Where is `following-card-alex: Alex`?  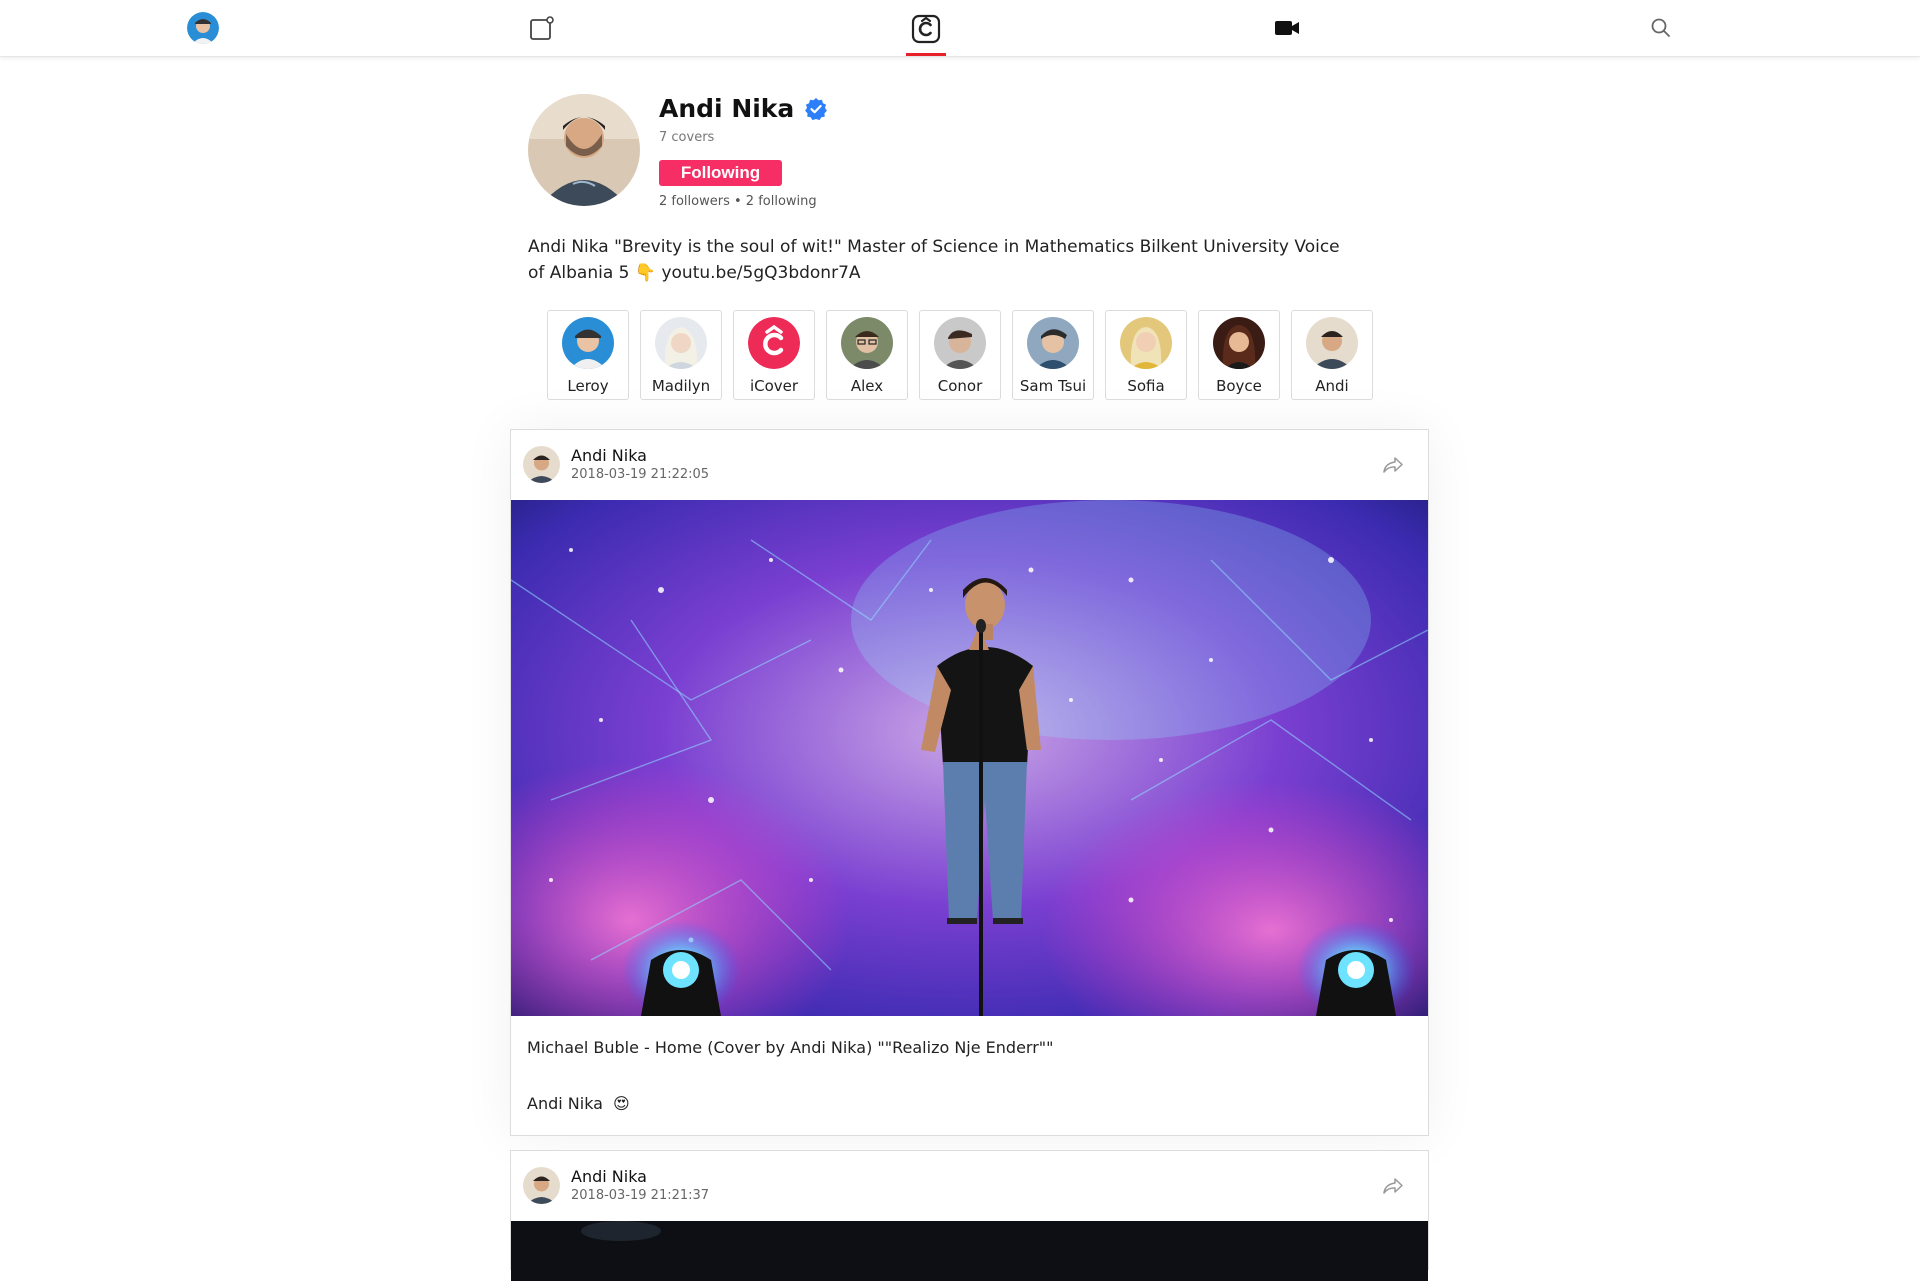 following-card-alex: Alex is located at coordinates (867, 355).